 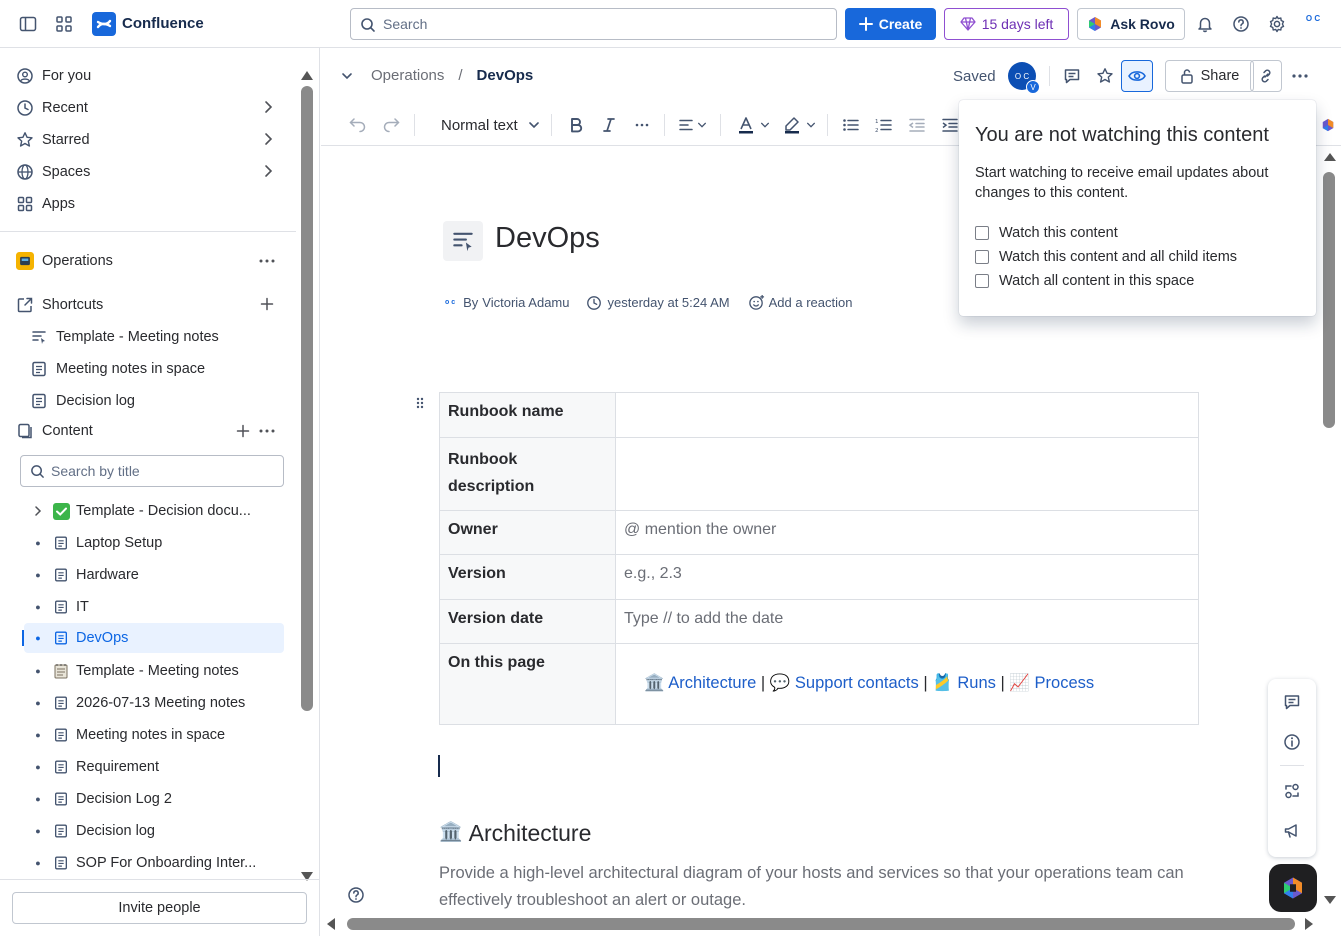 I want to click on info-icon, so click(x=1292, y=742).